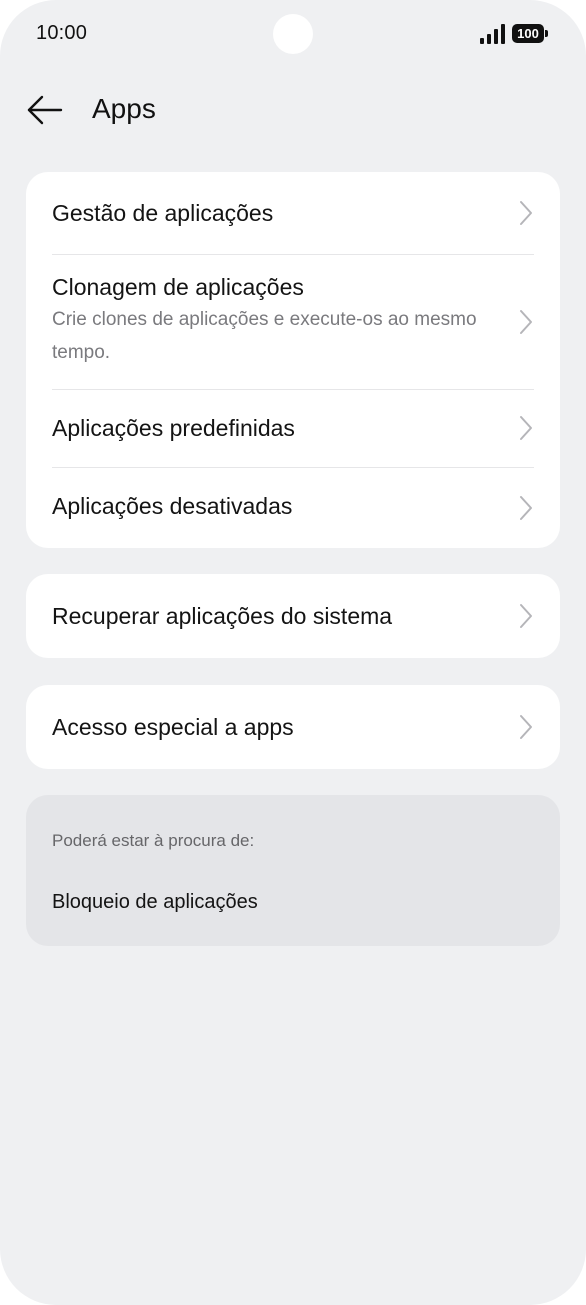  I want to click on status-time: 10:00, so click(62, 33).